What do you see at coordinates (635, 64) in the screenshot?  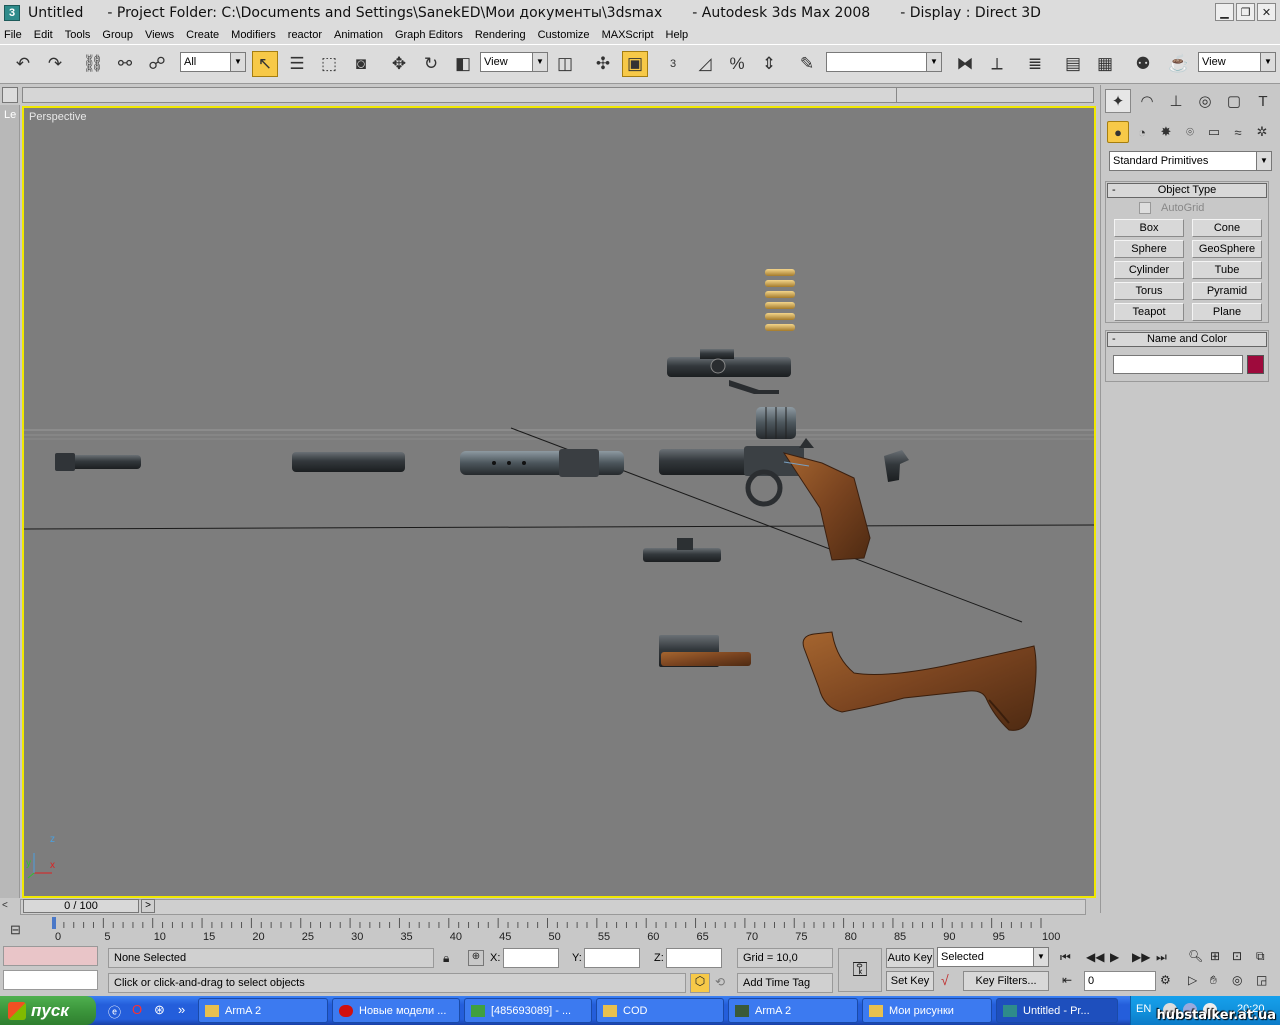 I see `keyboard-shortcut-override-icon: ▣` at bounding box center [635, 64].